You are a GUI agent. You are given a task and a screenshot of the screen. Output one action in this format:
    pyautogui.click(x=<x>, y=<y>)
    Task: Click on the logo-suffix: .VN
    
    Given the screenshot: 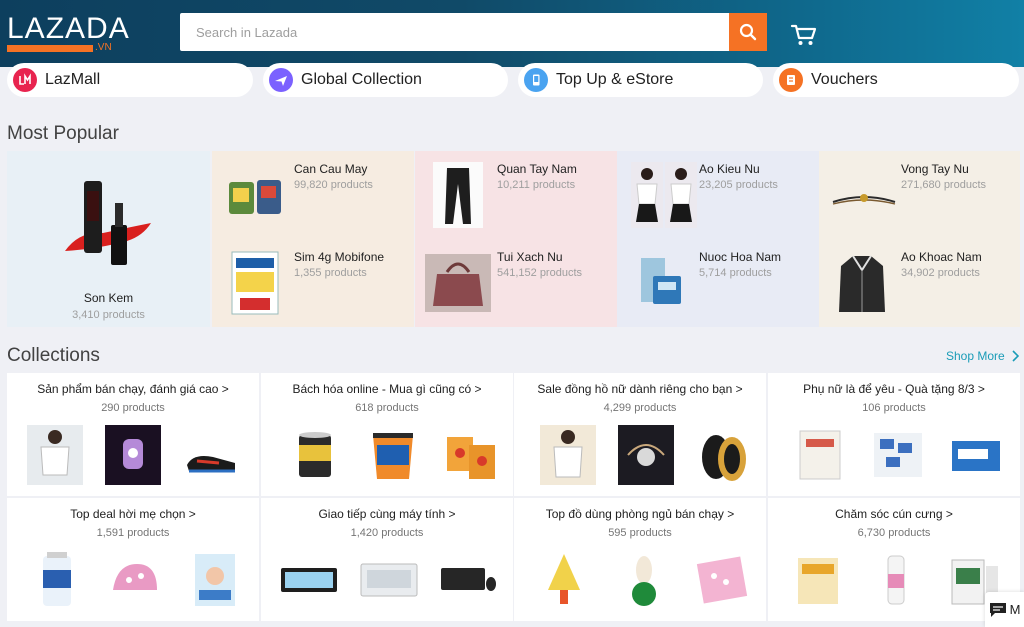 What is the action you would take?
    pyautogui.click(x=103, y=47)
    